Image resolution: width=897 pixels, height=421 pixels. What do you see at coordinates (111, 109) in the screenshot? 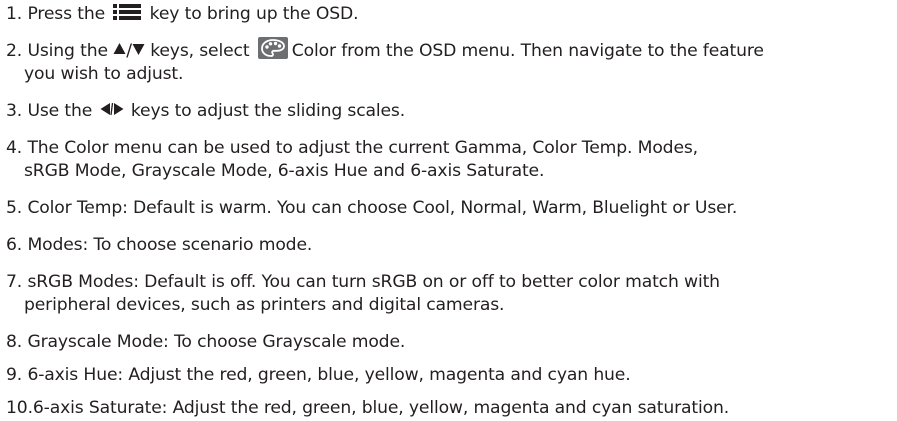
I see `left-arrow-icon` at bounding box center [111, 109].